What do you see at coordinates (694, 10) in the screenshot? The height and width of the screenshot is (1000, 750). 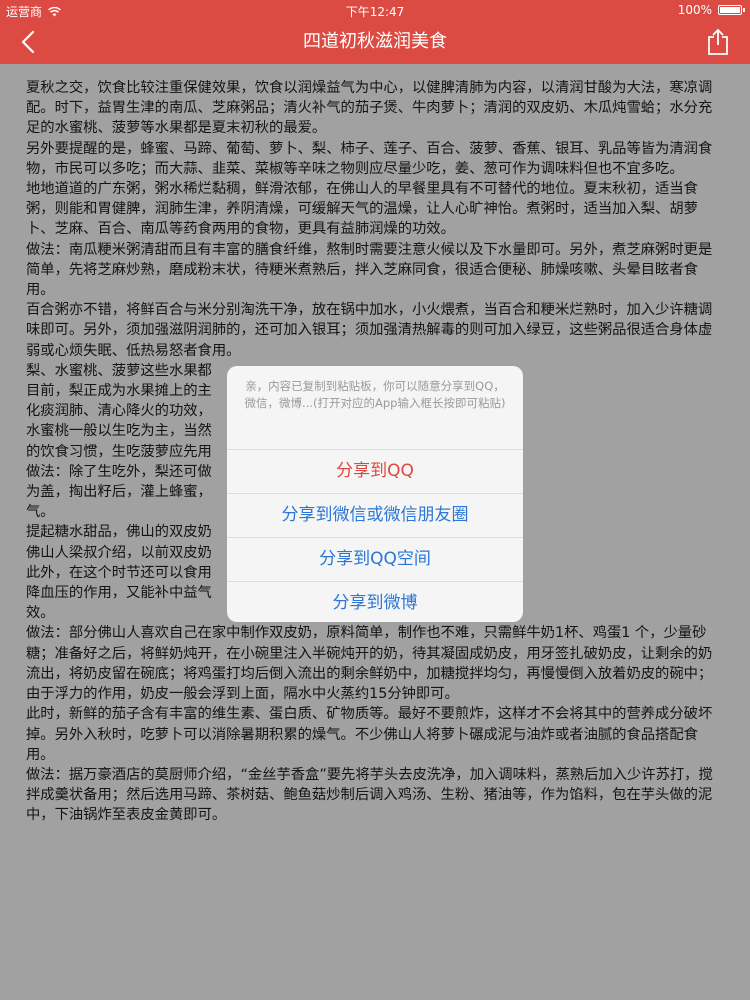 I see `battery-percent: 100%` at bounding box center [694, 10].